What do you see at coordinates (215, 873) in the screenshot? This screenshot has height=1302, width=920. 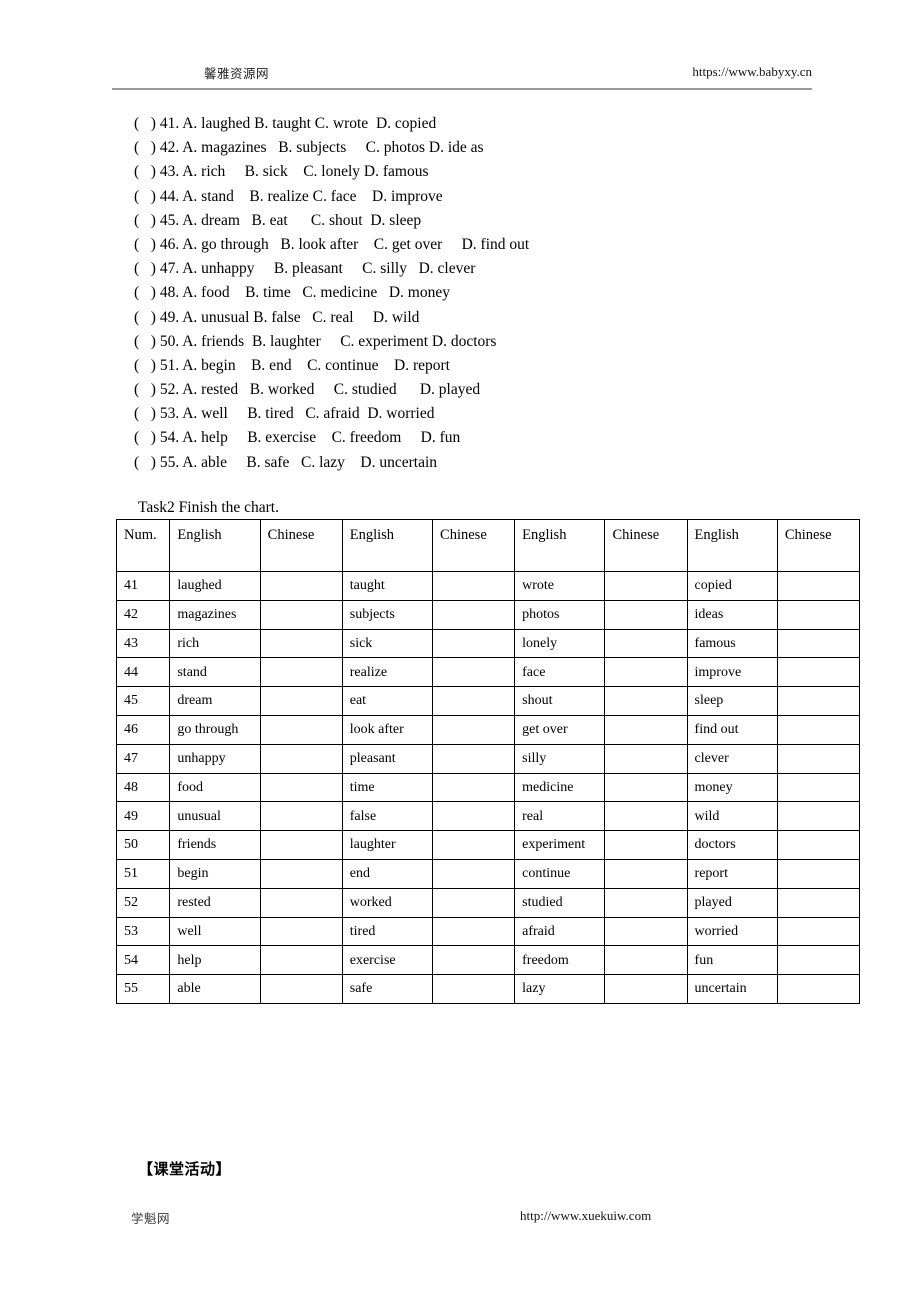 I see `table-cell-english: begin` at bounding box center [215, 873].